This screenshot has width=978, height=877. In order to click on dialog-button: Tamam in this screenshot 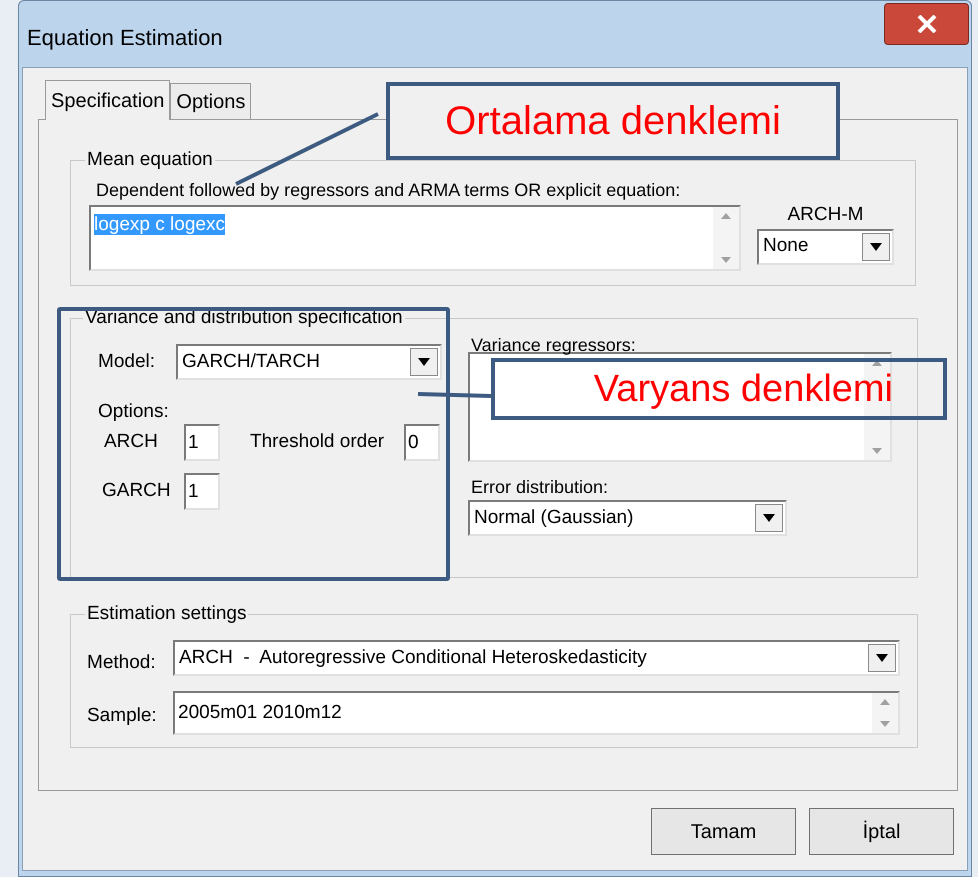, I will do `click(723, 831)`.